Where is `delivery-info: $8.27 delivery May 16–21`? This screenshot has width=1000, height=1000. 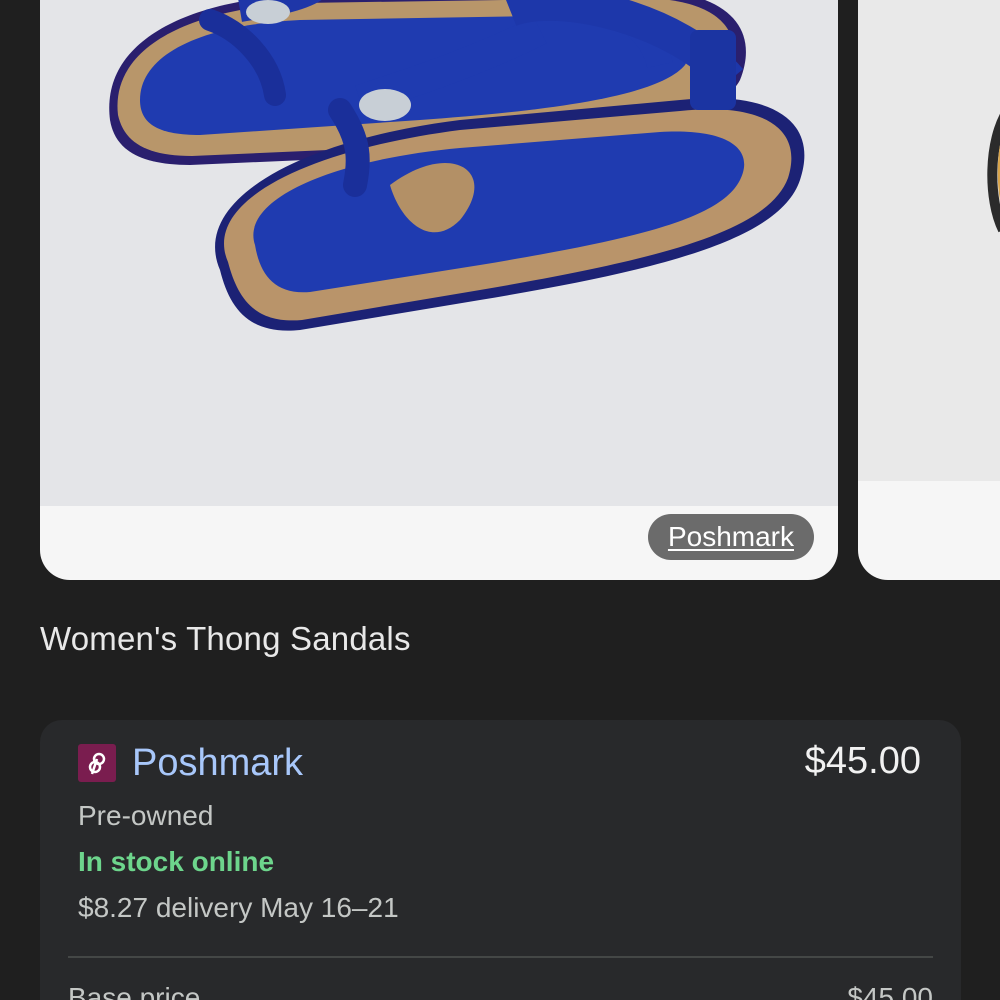 delivery-info: $8.27 delivery May 16–21 is located at coordinates (238, 907).